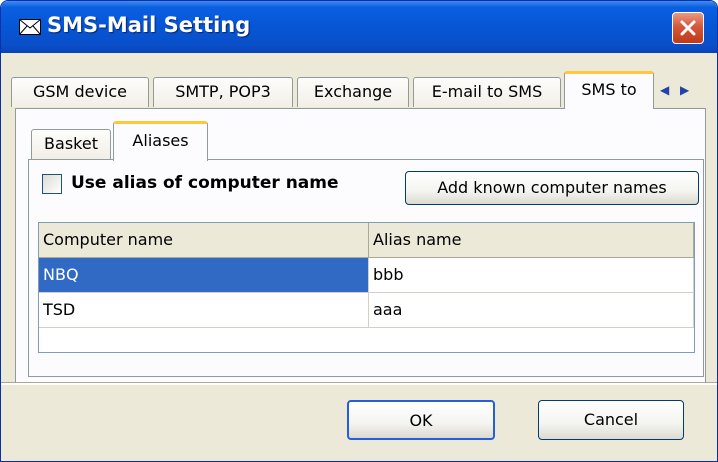  What do you see at coordinates (52, 184) in the screenshot?
I see `use-alias-checkbox` at bounding box center [52, 184].